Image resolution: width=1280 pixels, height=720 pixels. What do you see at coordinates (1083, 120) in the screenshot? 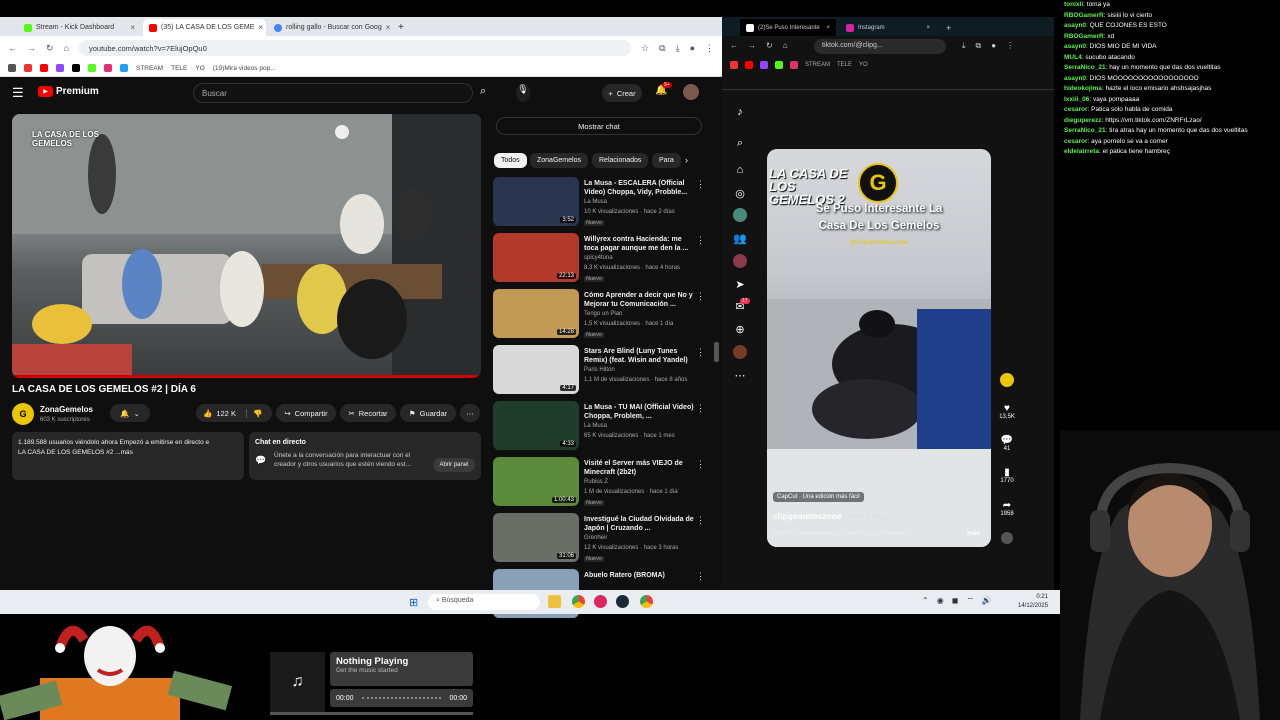
I see `chat-username: dieguperezz` at bounding box center [1083, 120].